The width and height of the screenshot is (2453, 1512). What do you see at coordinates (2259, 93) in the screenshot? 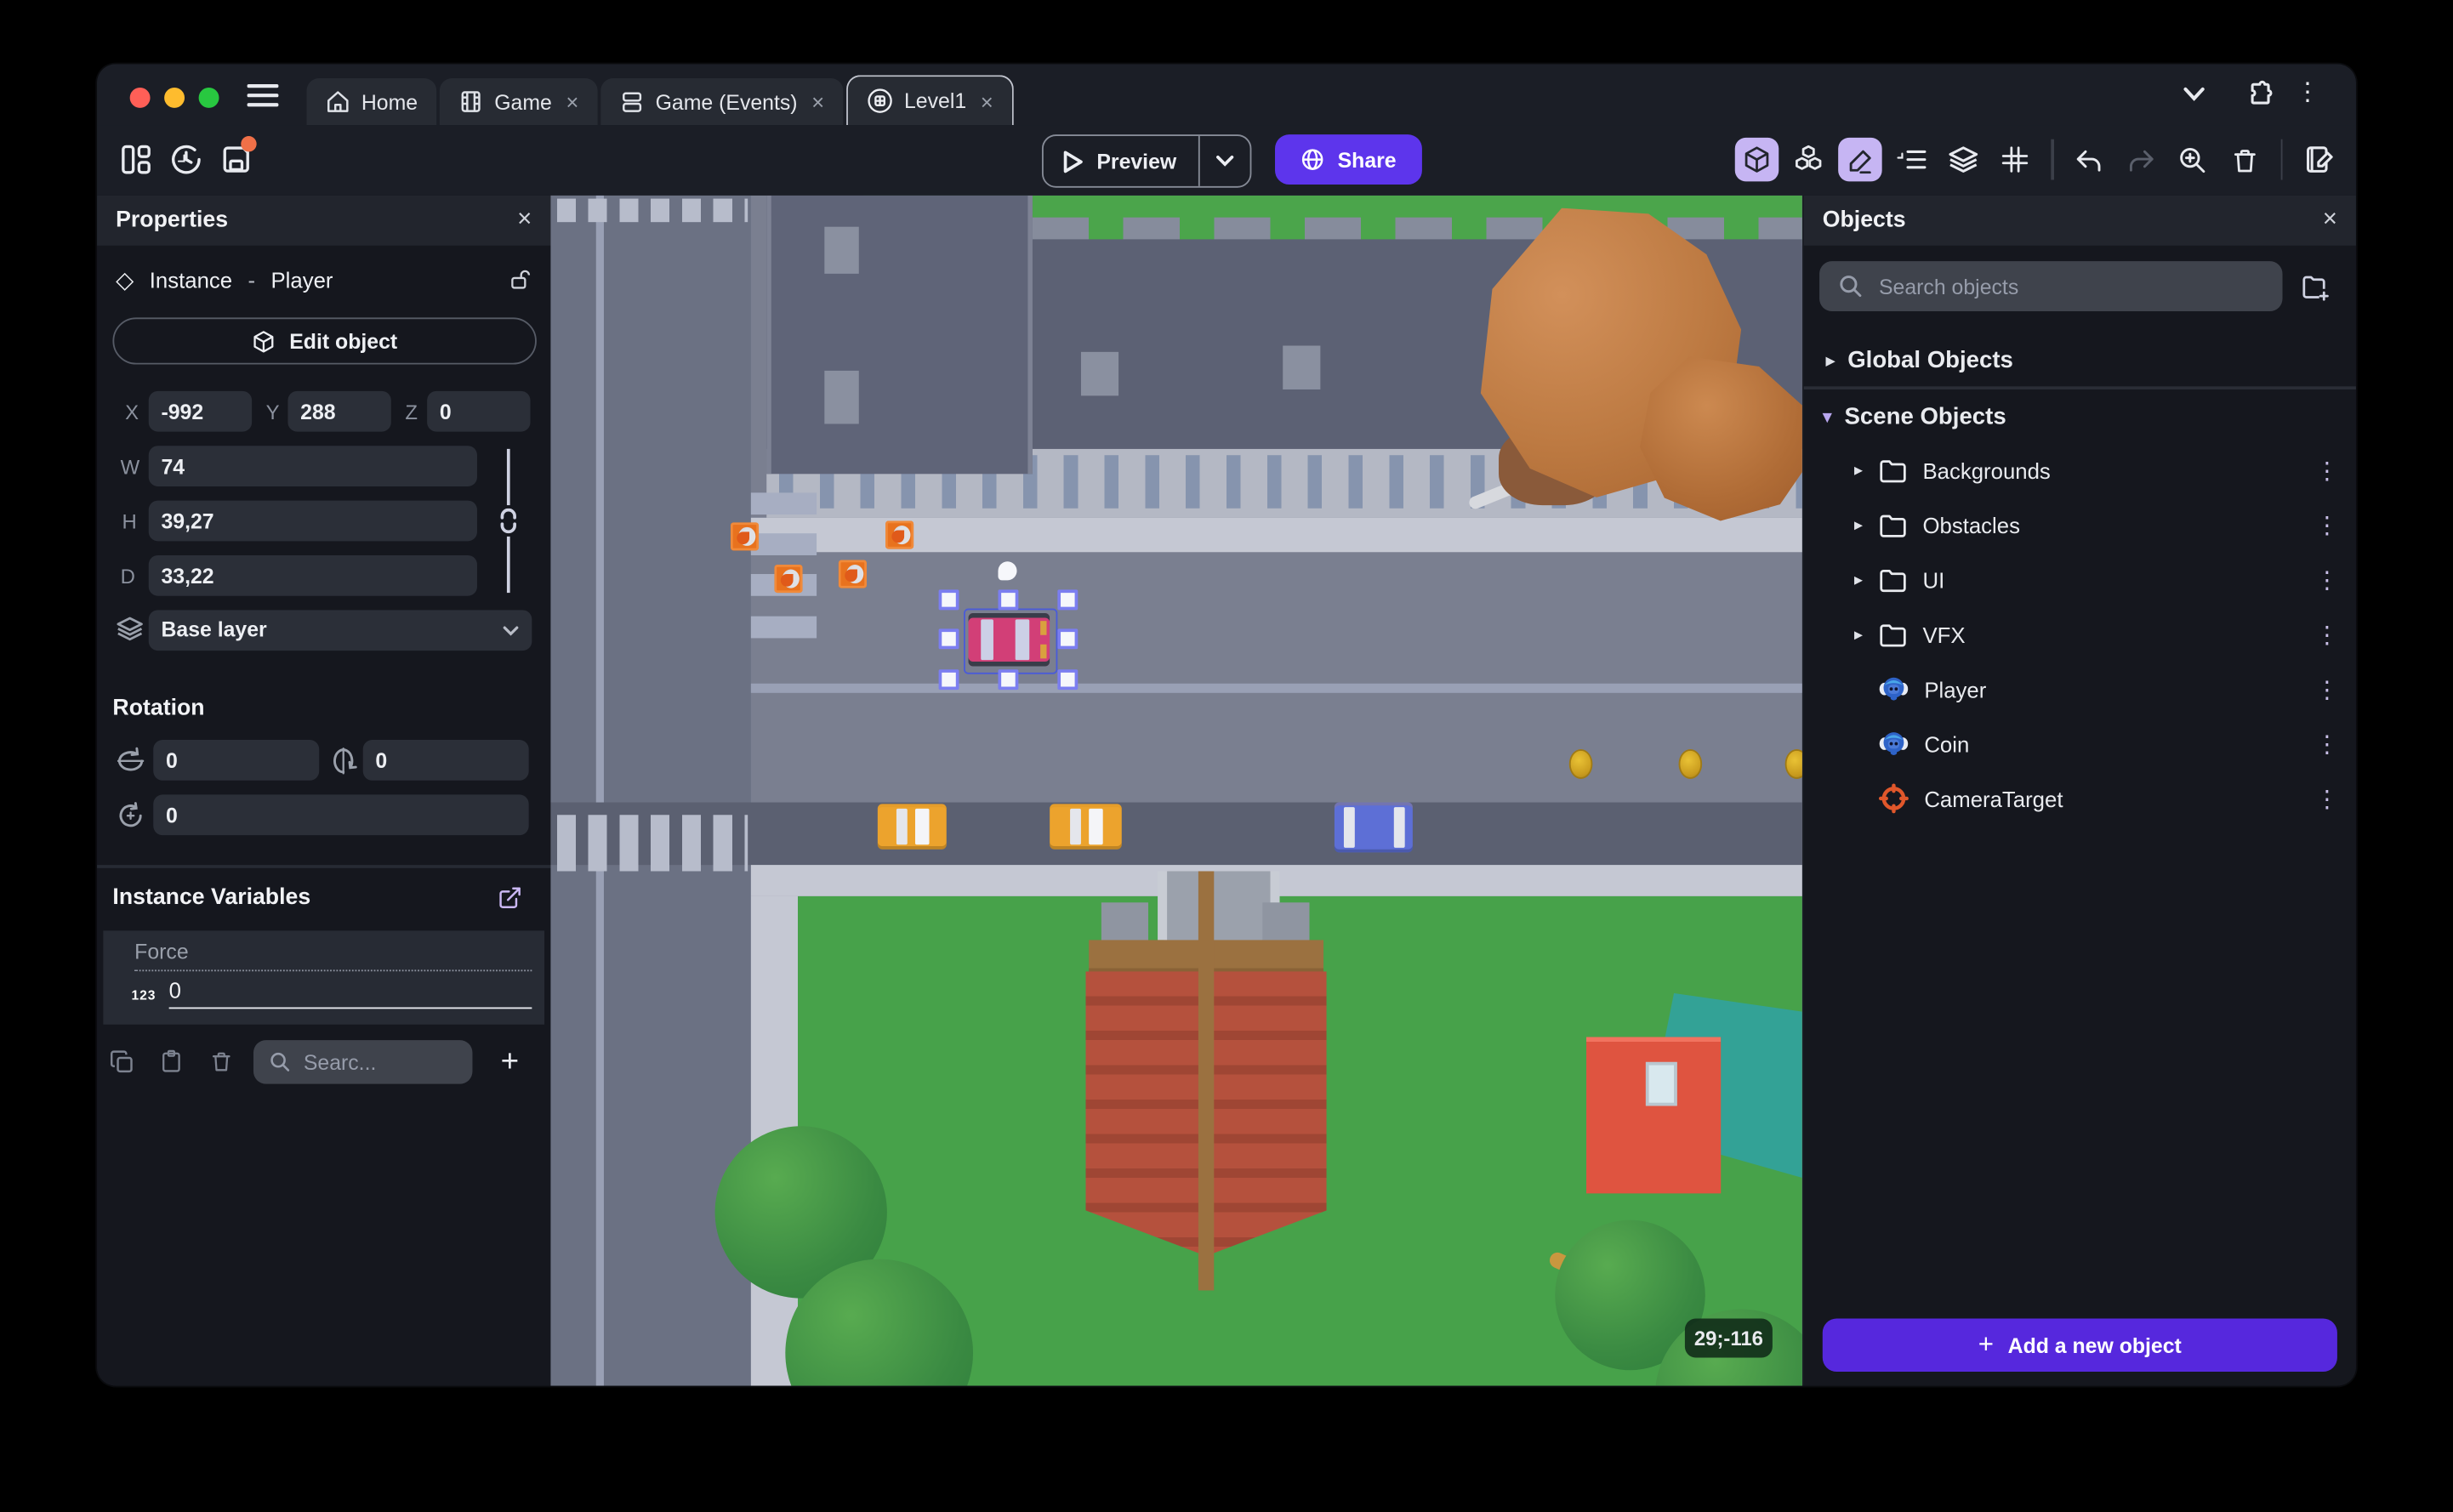
I see `extensions-puzzle-icon` at bounding box center [2259, 93].